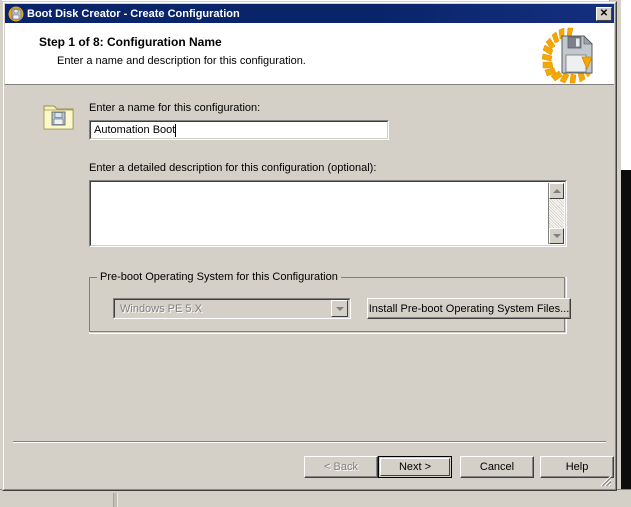 The width and height of the screenshot is (631, 507). Describe the element at coordinates (339, 308) in the screenshot. I see `chevron-down-icon` at that location.